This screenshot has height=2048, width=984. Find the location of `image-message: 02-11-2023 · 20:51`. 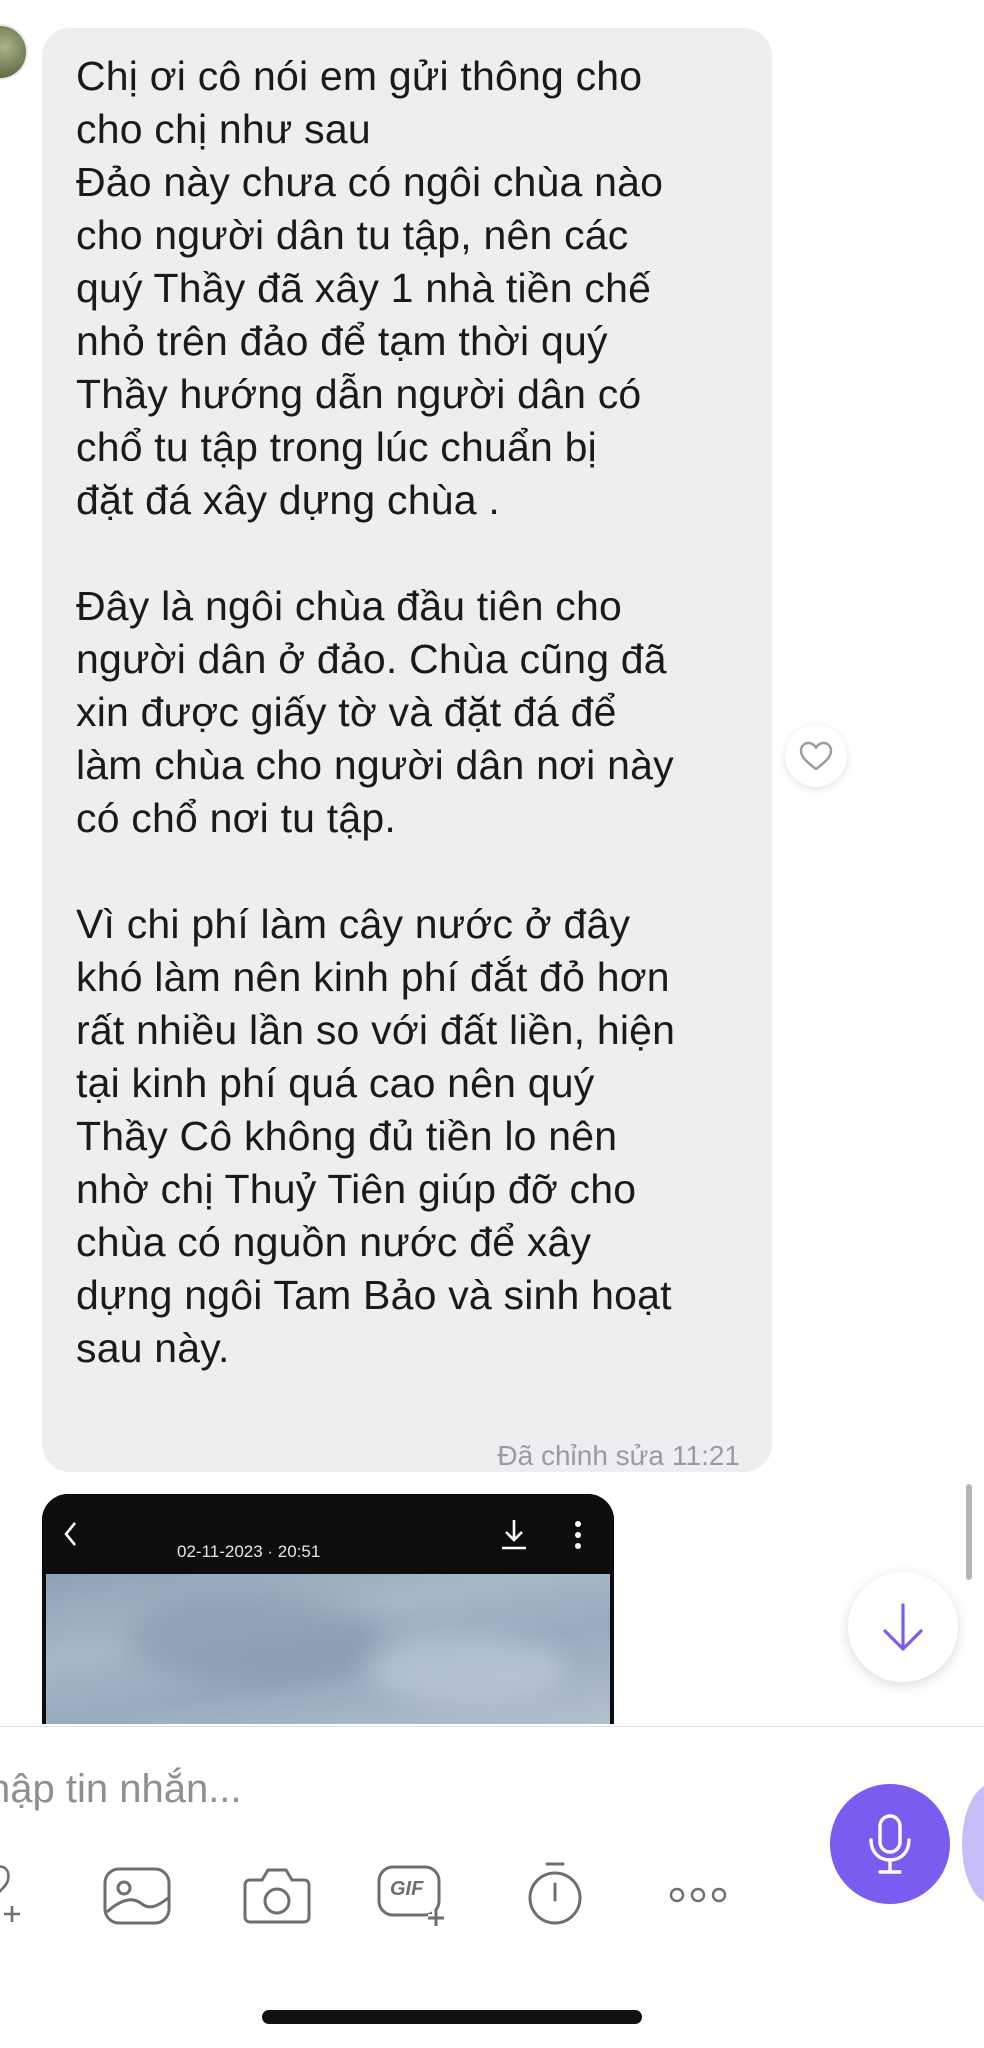

image-message: 02-11-2023 · 20:51 is located at coordinates (328, 1609).